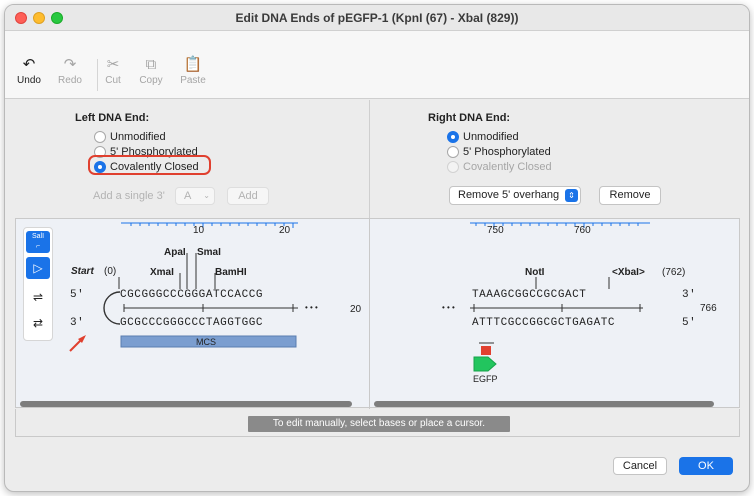 The image size is (754, 496). What do you see at coordinates (689, 295) in the screenshot?
I see `top-strand-3prime-label: 3'` at bounding box center [689, 295].